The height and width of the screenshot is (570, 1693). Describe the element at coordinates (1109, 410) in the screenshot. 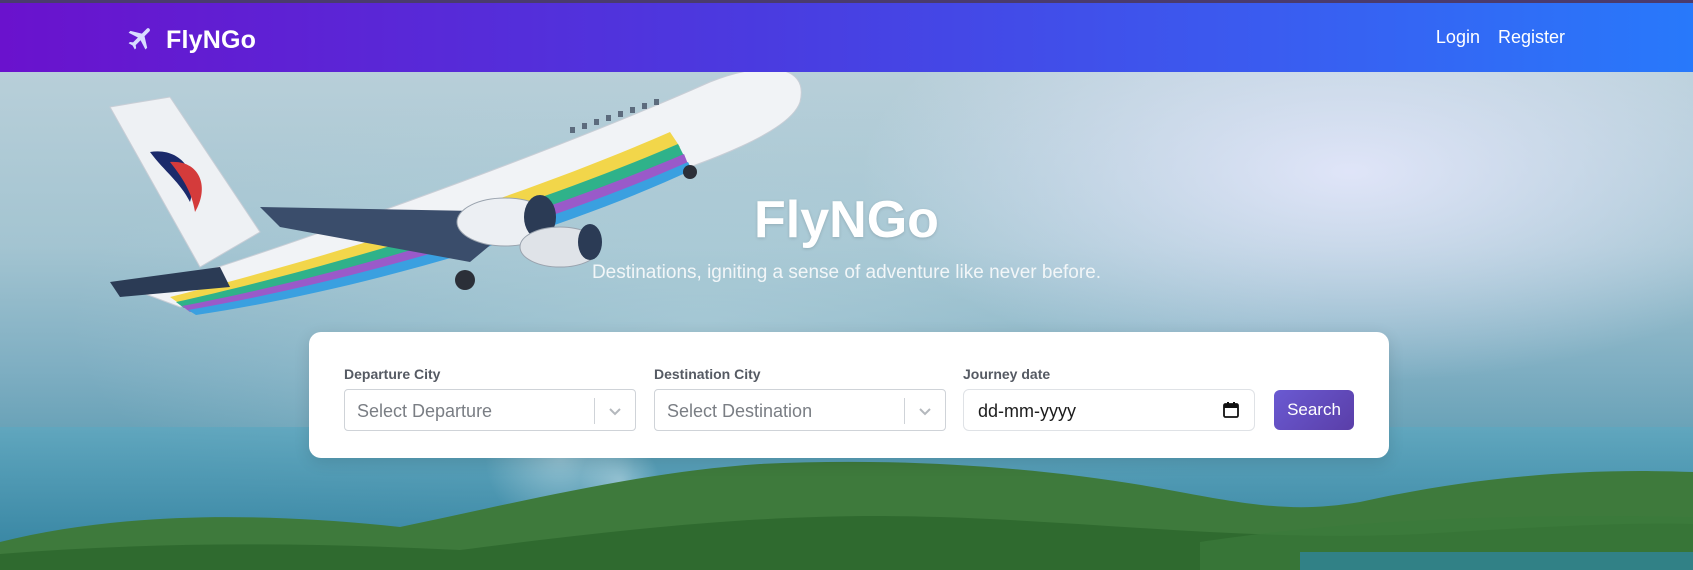

I see `journey-date-input: dd-mm-yyyy` at that location.